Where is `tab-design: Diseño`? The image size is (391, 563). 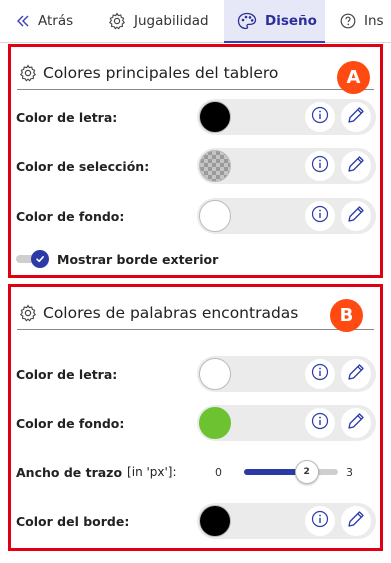 tab-design: Diseño is located at coordinates (274, 21).